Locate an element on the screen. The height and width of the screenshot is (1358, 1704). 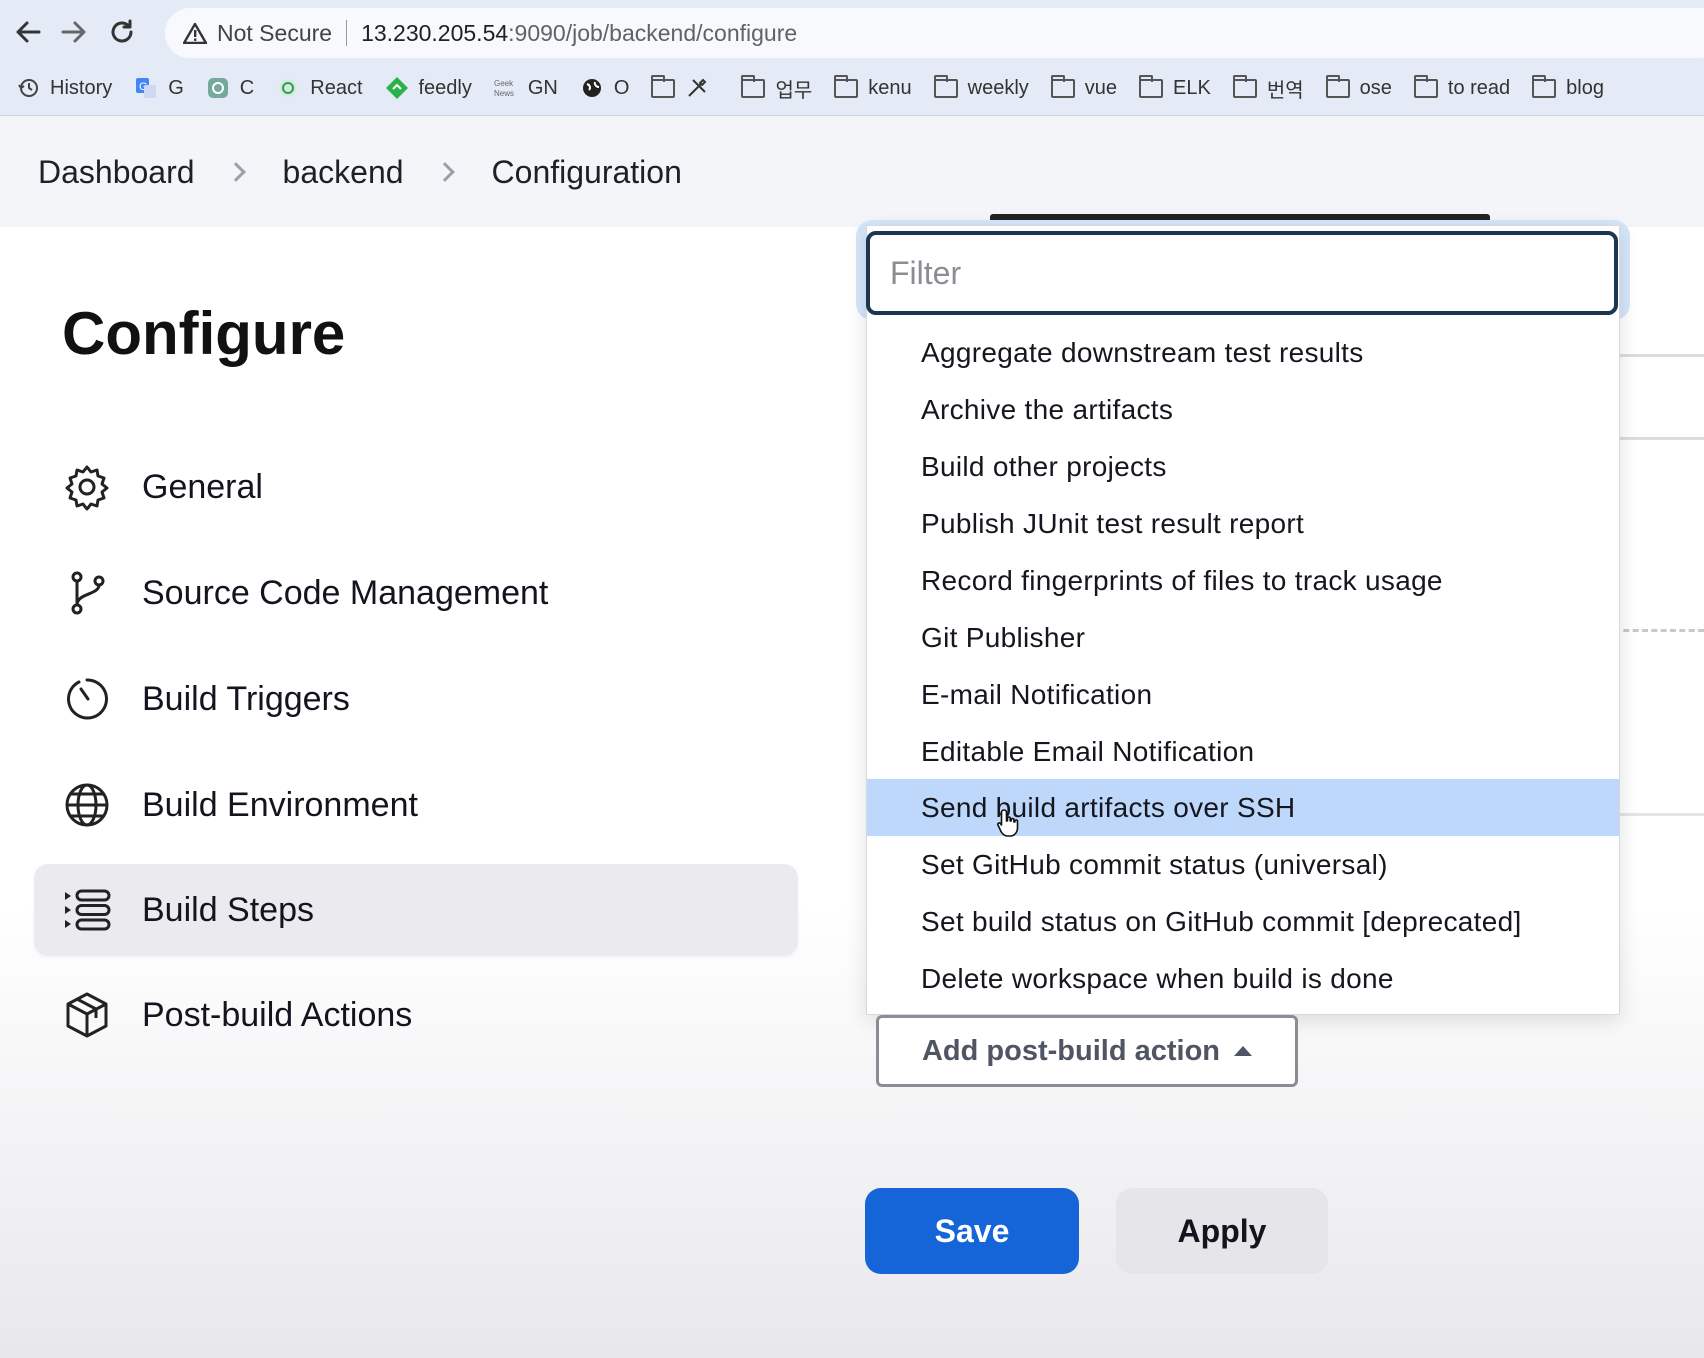
bookmark-label: 번역 is located at coordinates (1285, 90).